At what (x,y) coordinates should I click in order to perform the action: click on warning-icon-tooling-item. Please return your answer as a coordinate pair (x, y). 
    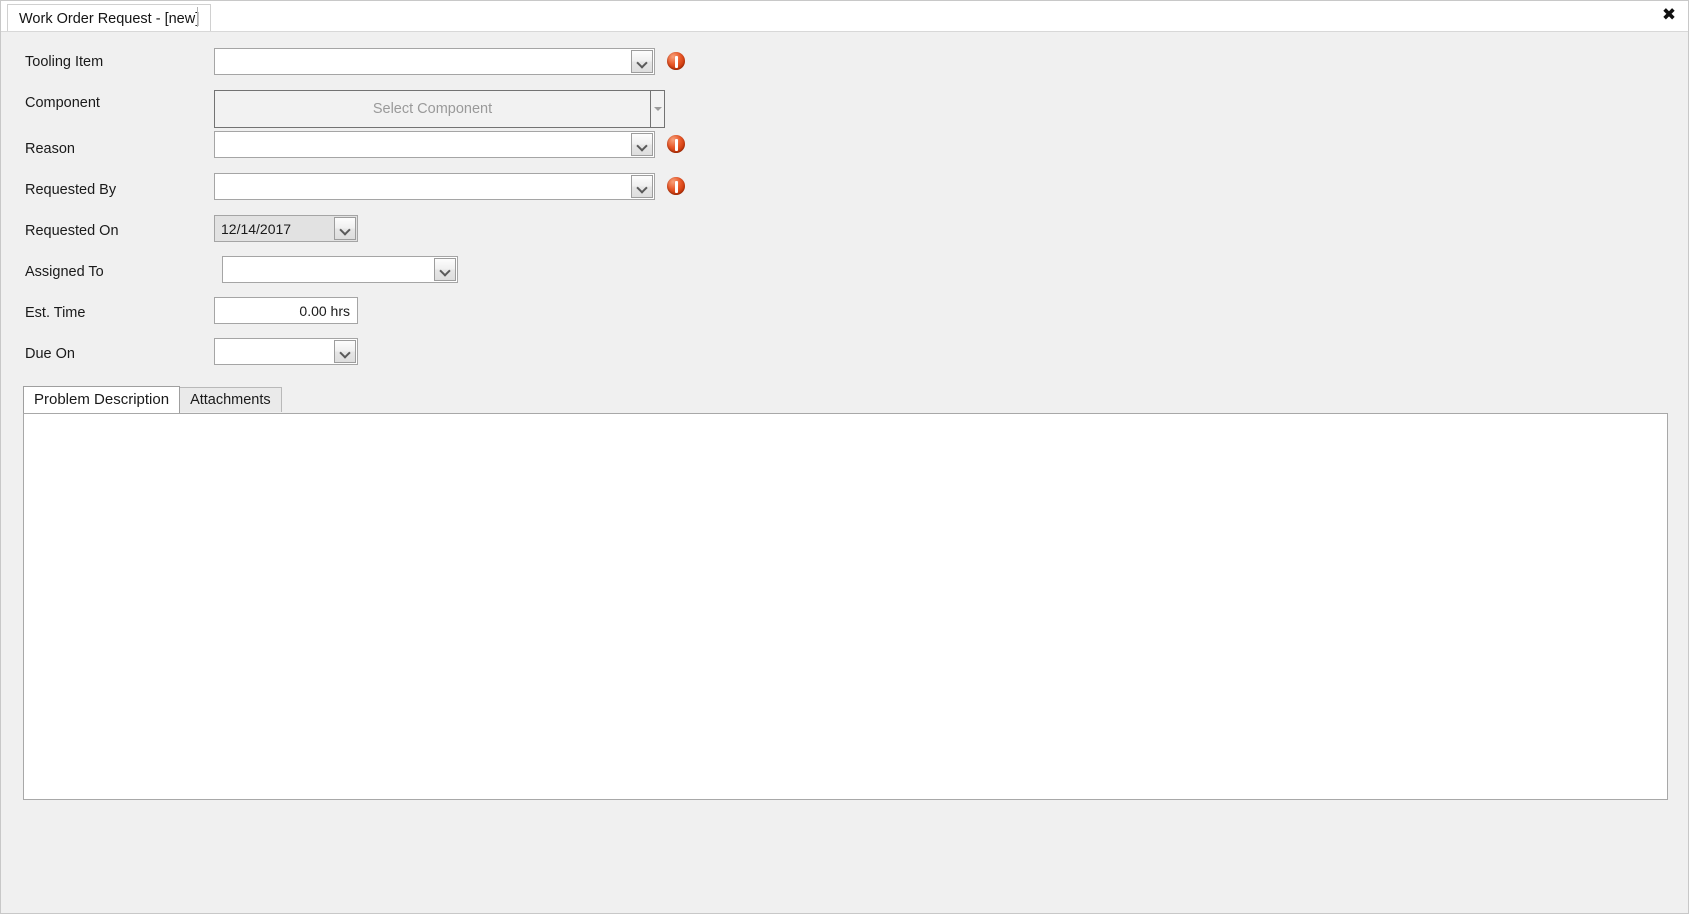
    Looking at the image, I should click on (676, 61).